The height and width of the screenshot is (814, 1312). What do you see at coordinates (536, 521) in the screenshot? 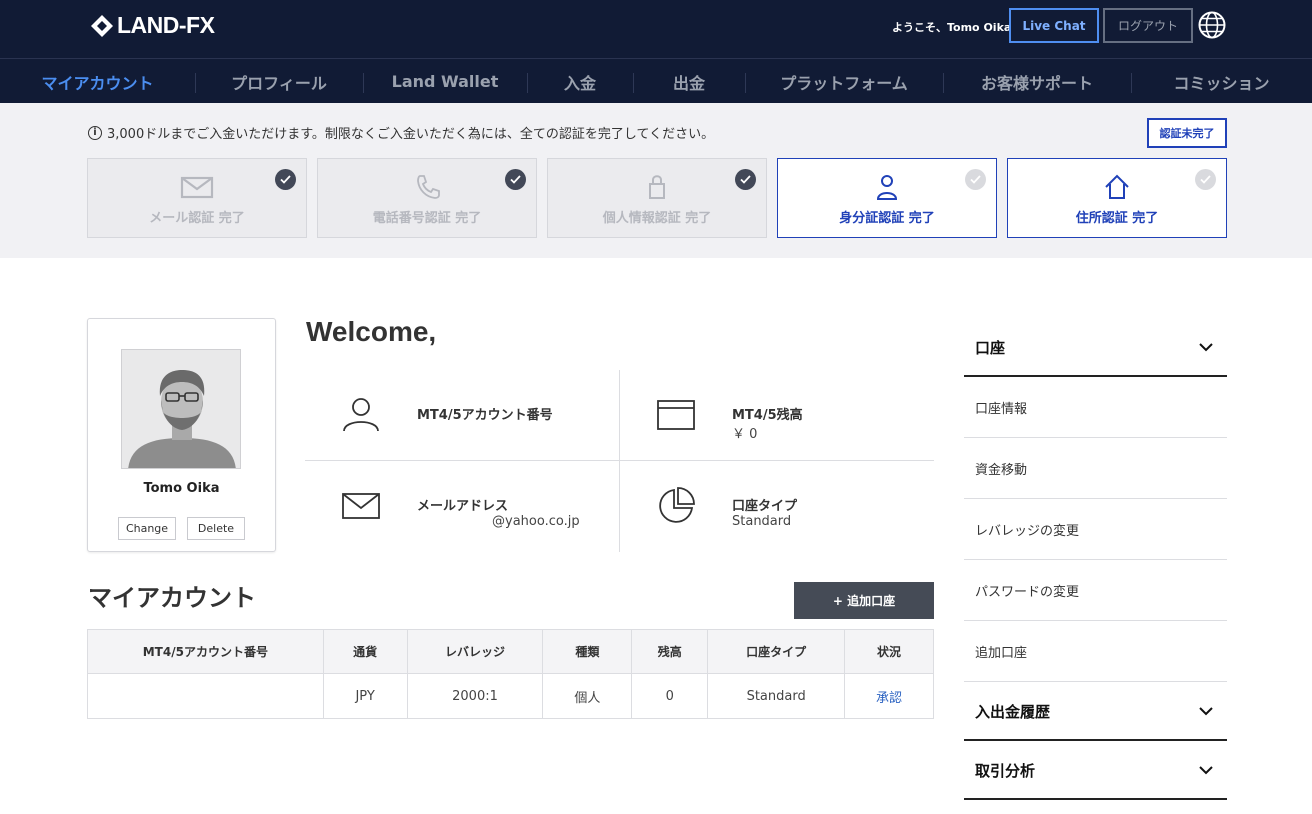
I see `email-value: @yahoo.co.jp` at bounding box center [536, 521].